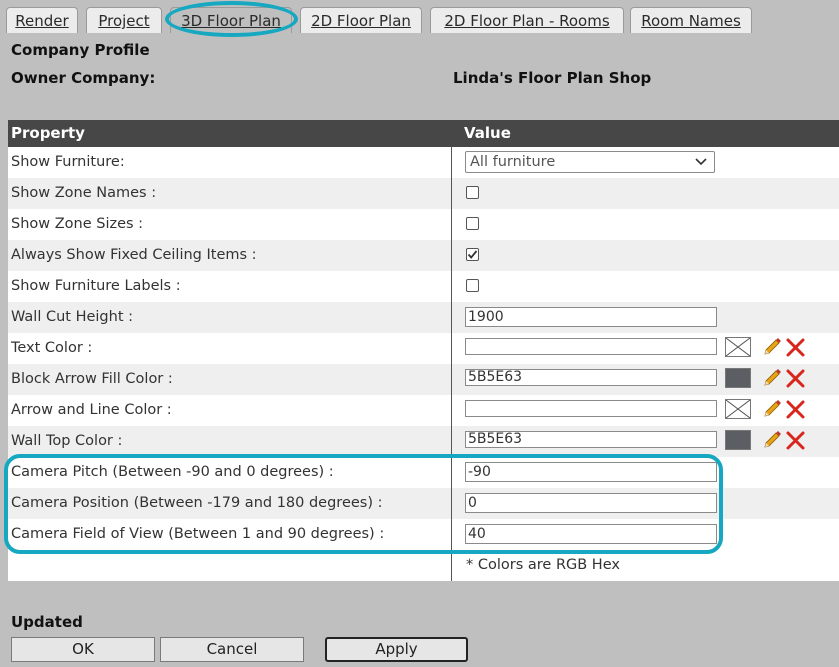 This screenshot has width=839, height=667. Describe the element at coordinates (590, 162) in the screenshot. I see `show-furniture-select: All furniture` at that location.